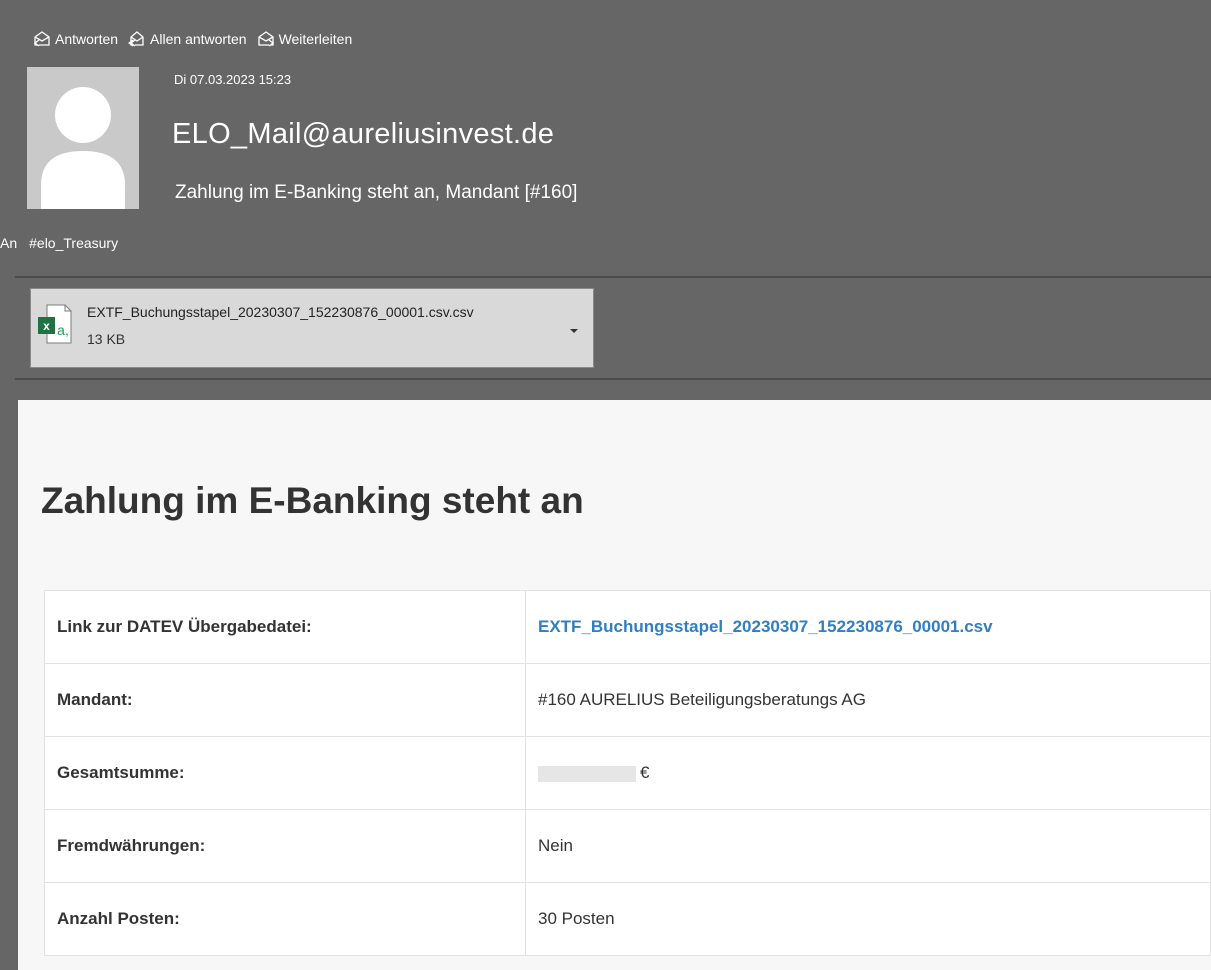 The height and width of the screenshot is (970, 1211). Describe the element at coordinates (198, 39) in the screenshot. I see `reply-all-label: Allen antworten` at that location.